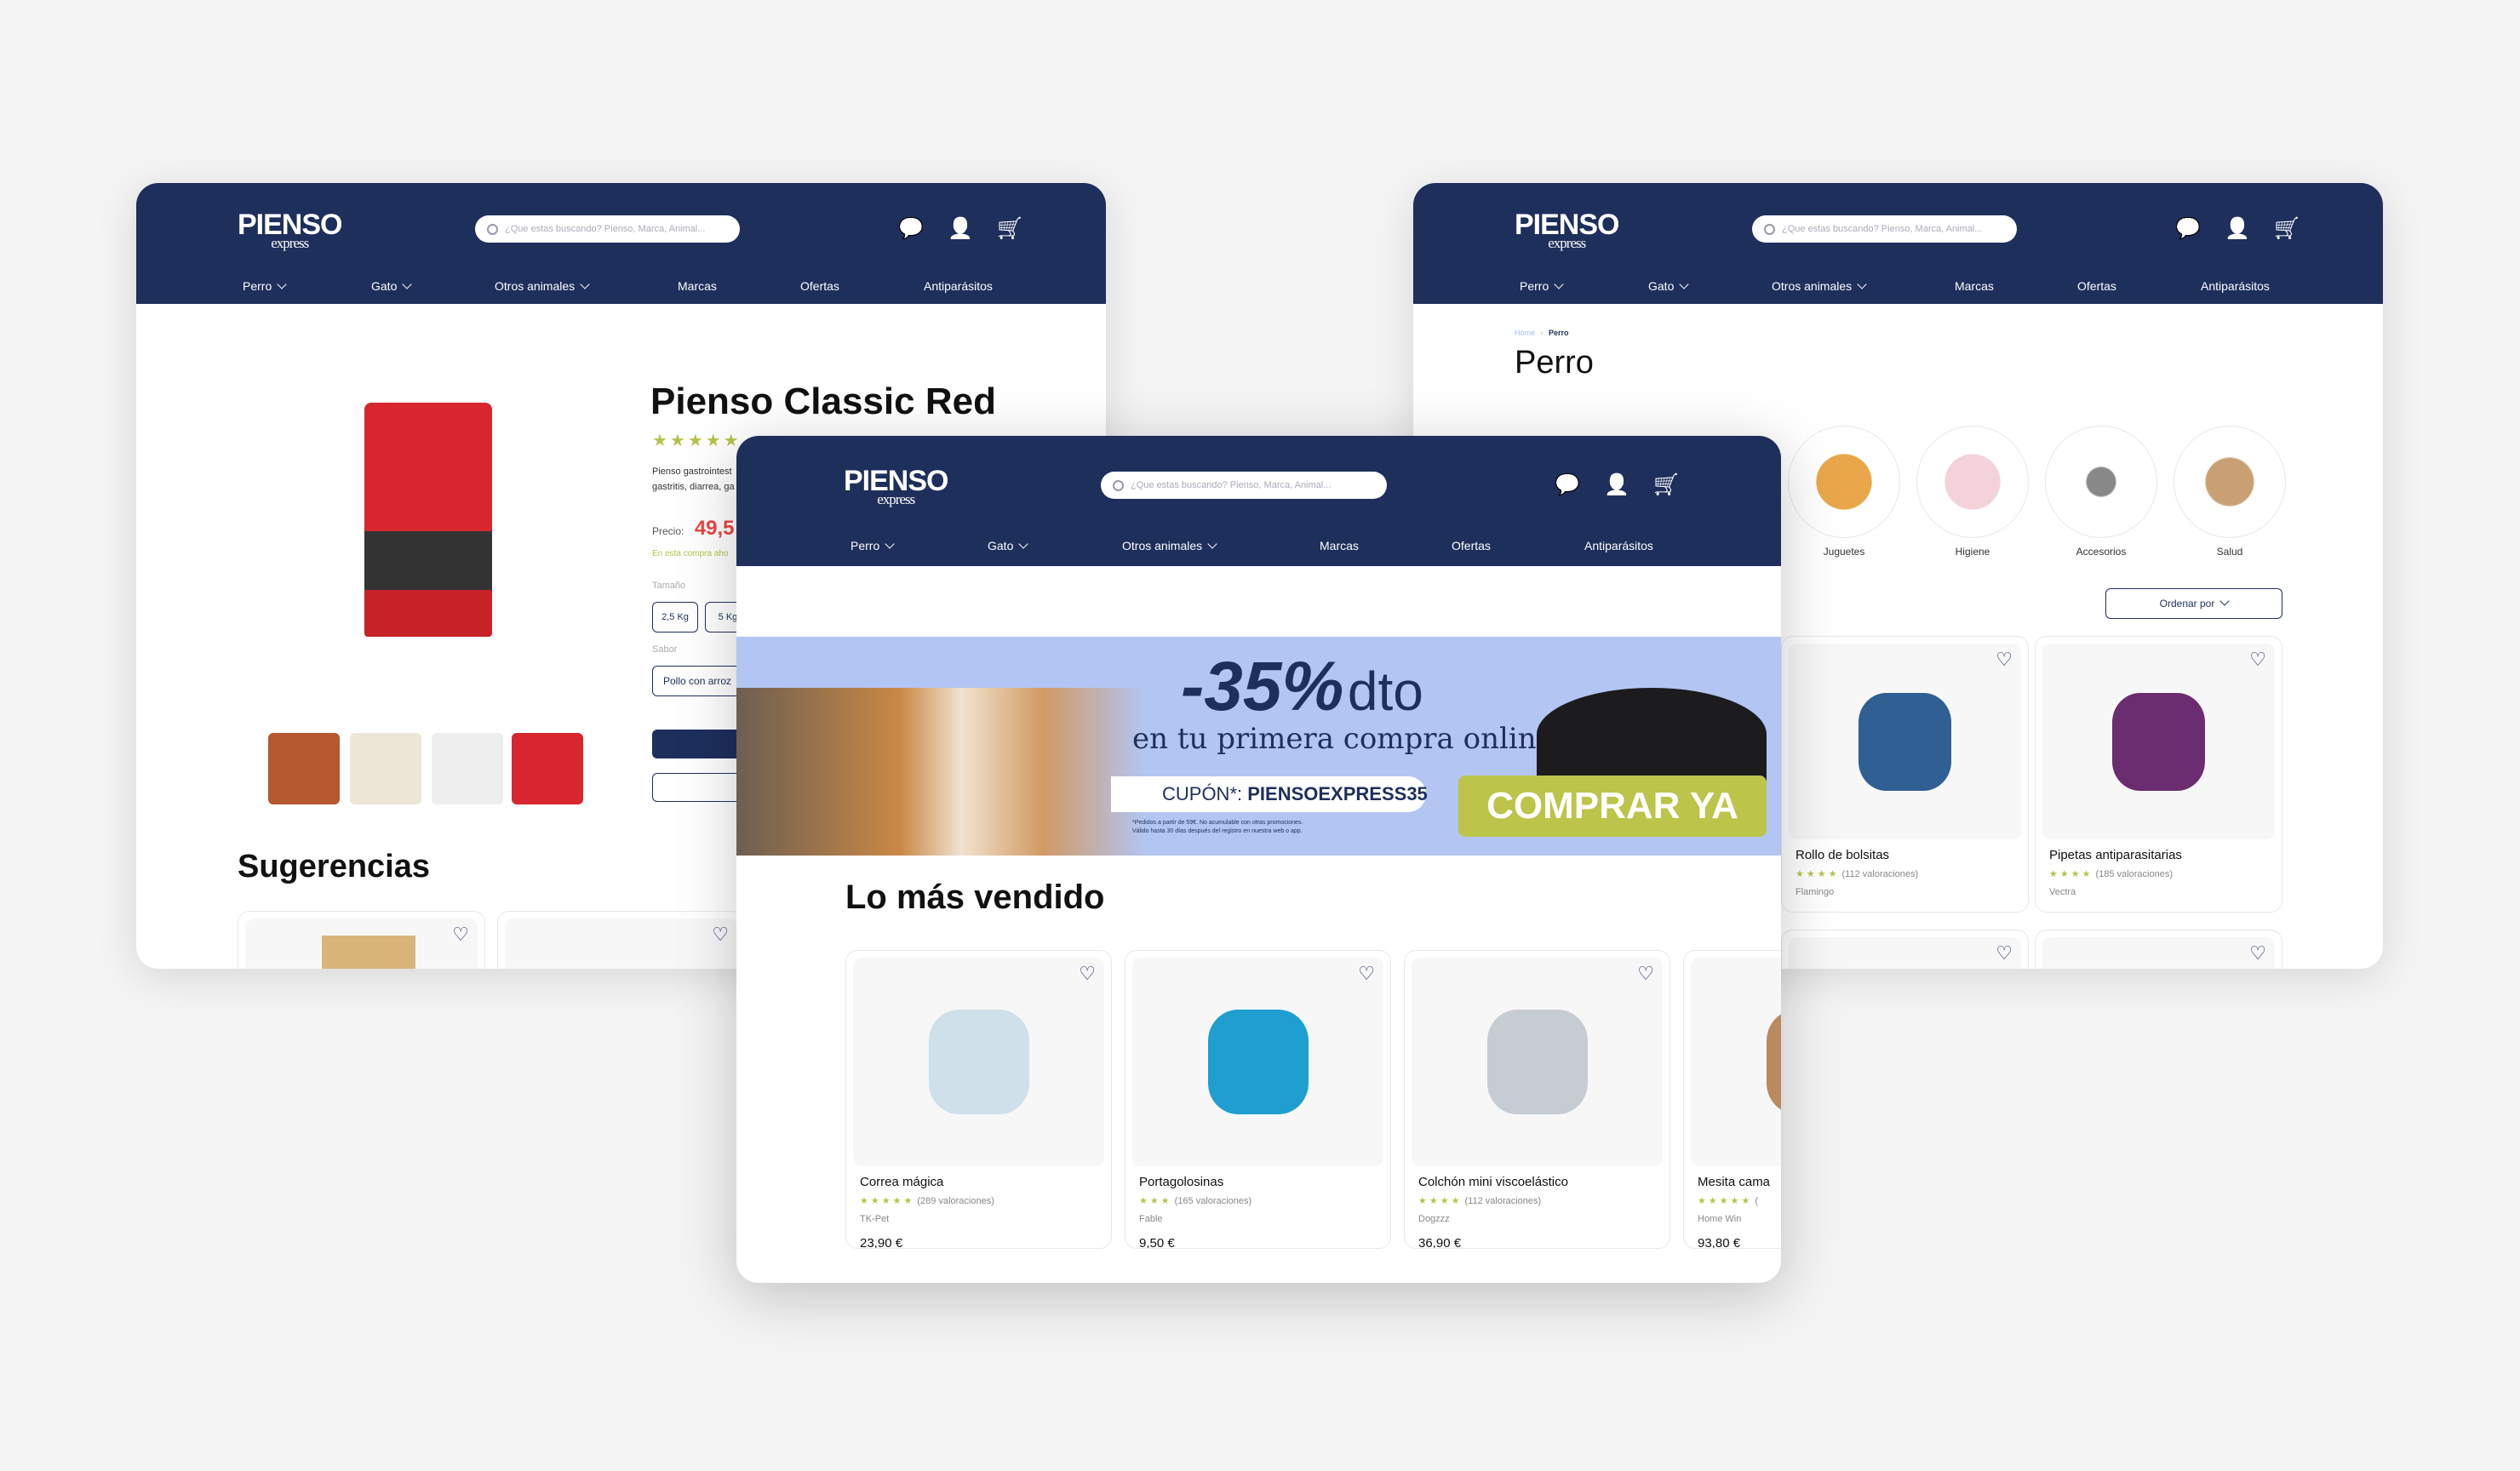 The image size is (2520, 1471). Describe the element at coordinates (1972, 482) in the screenshot. I see `category-higiene` at that location.